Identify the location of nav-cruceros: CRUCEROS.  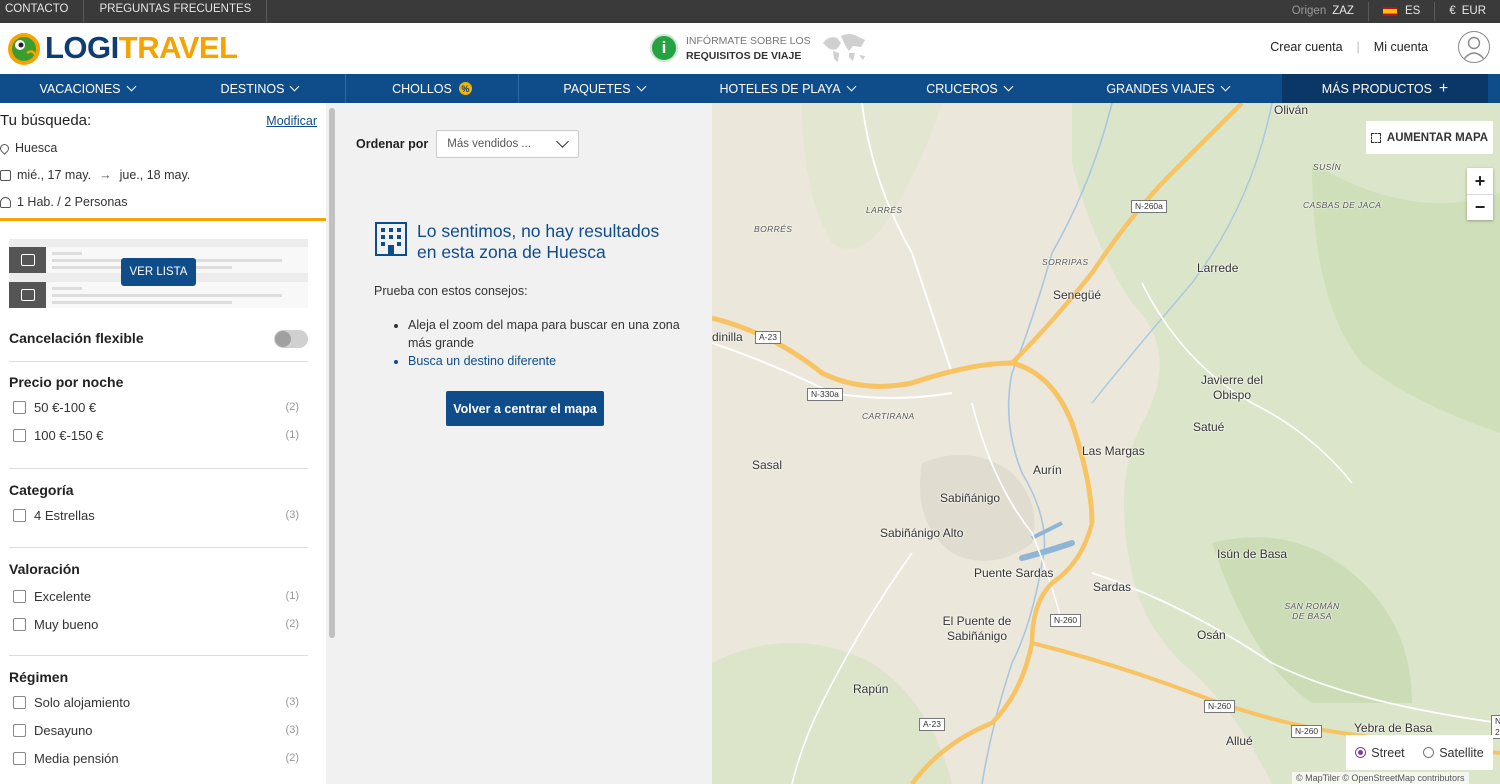
(969, 88).